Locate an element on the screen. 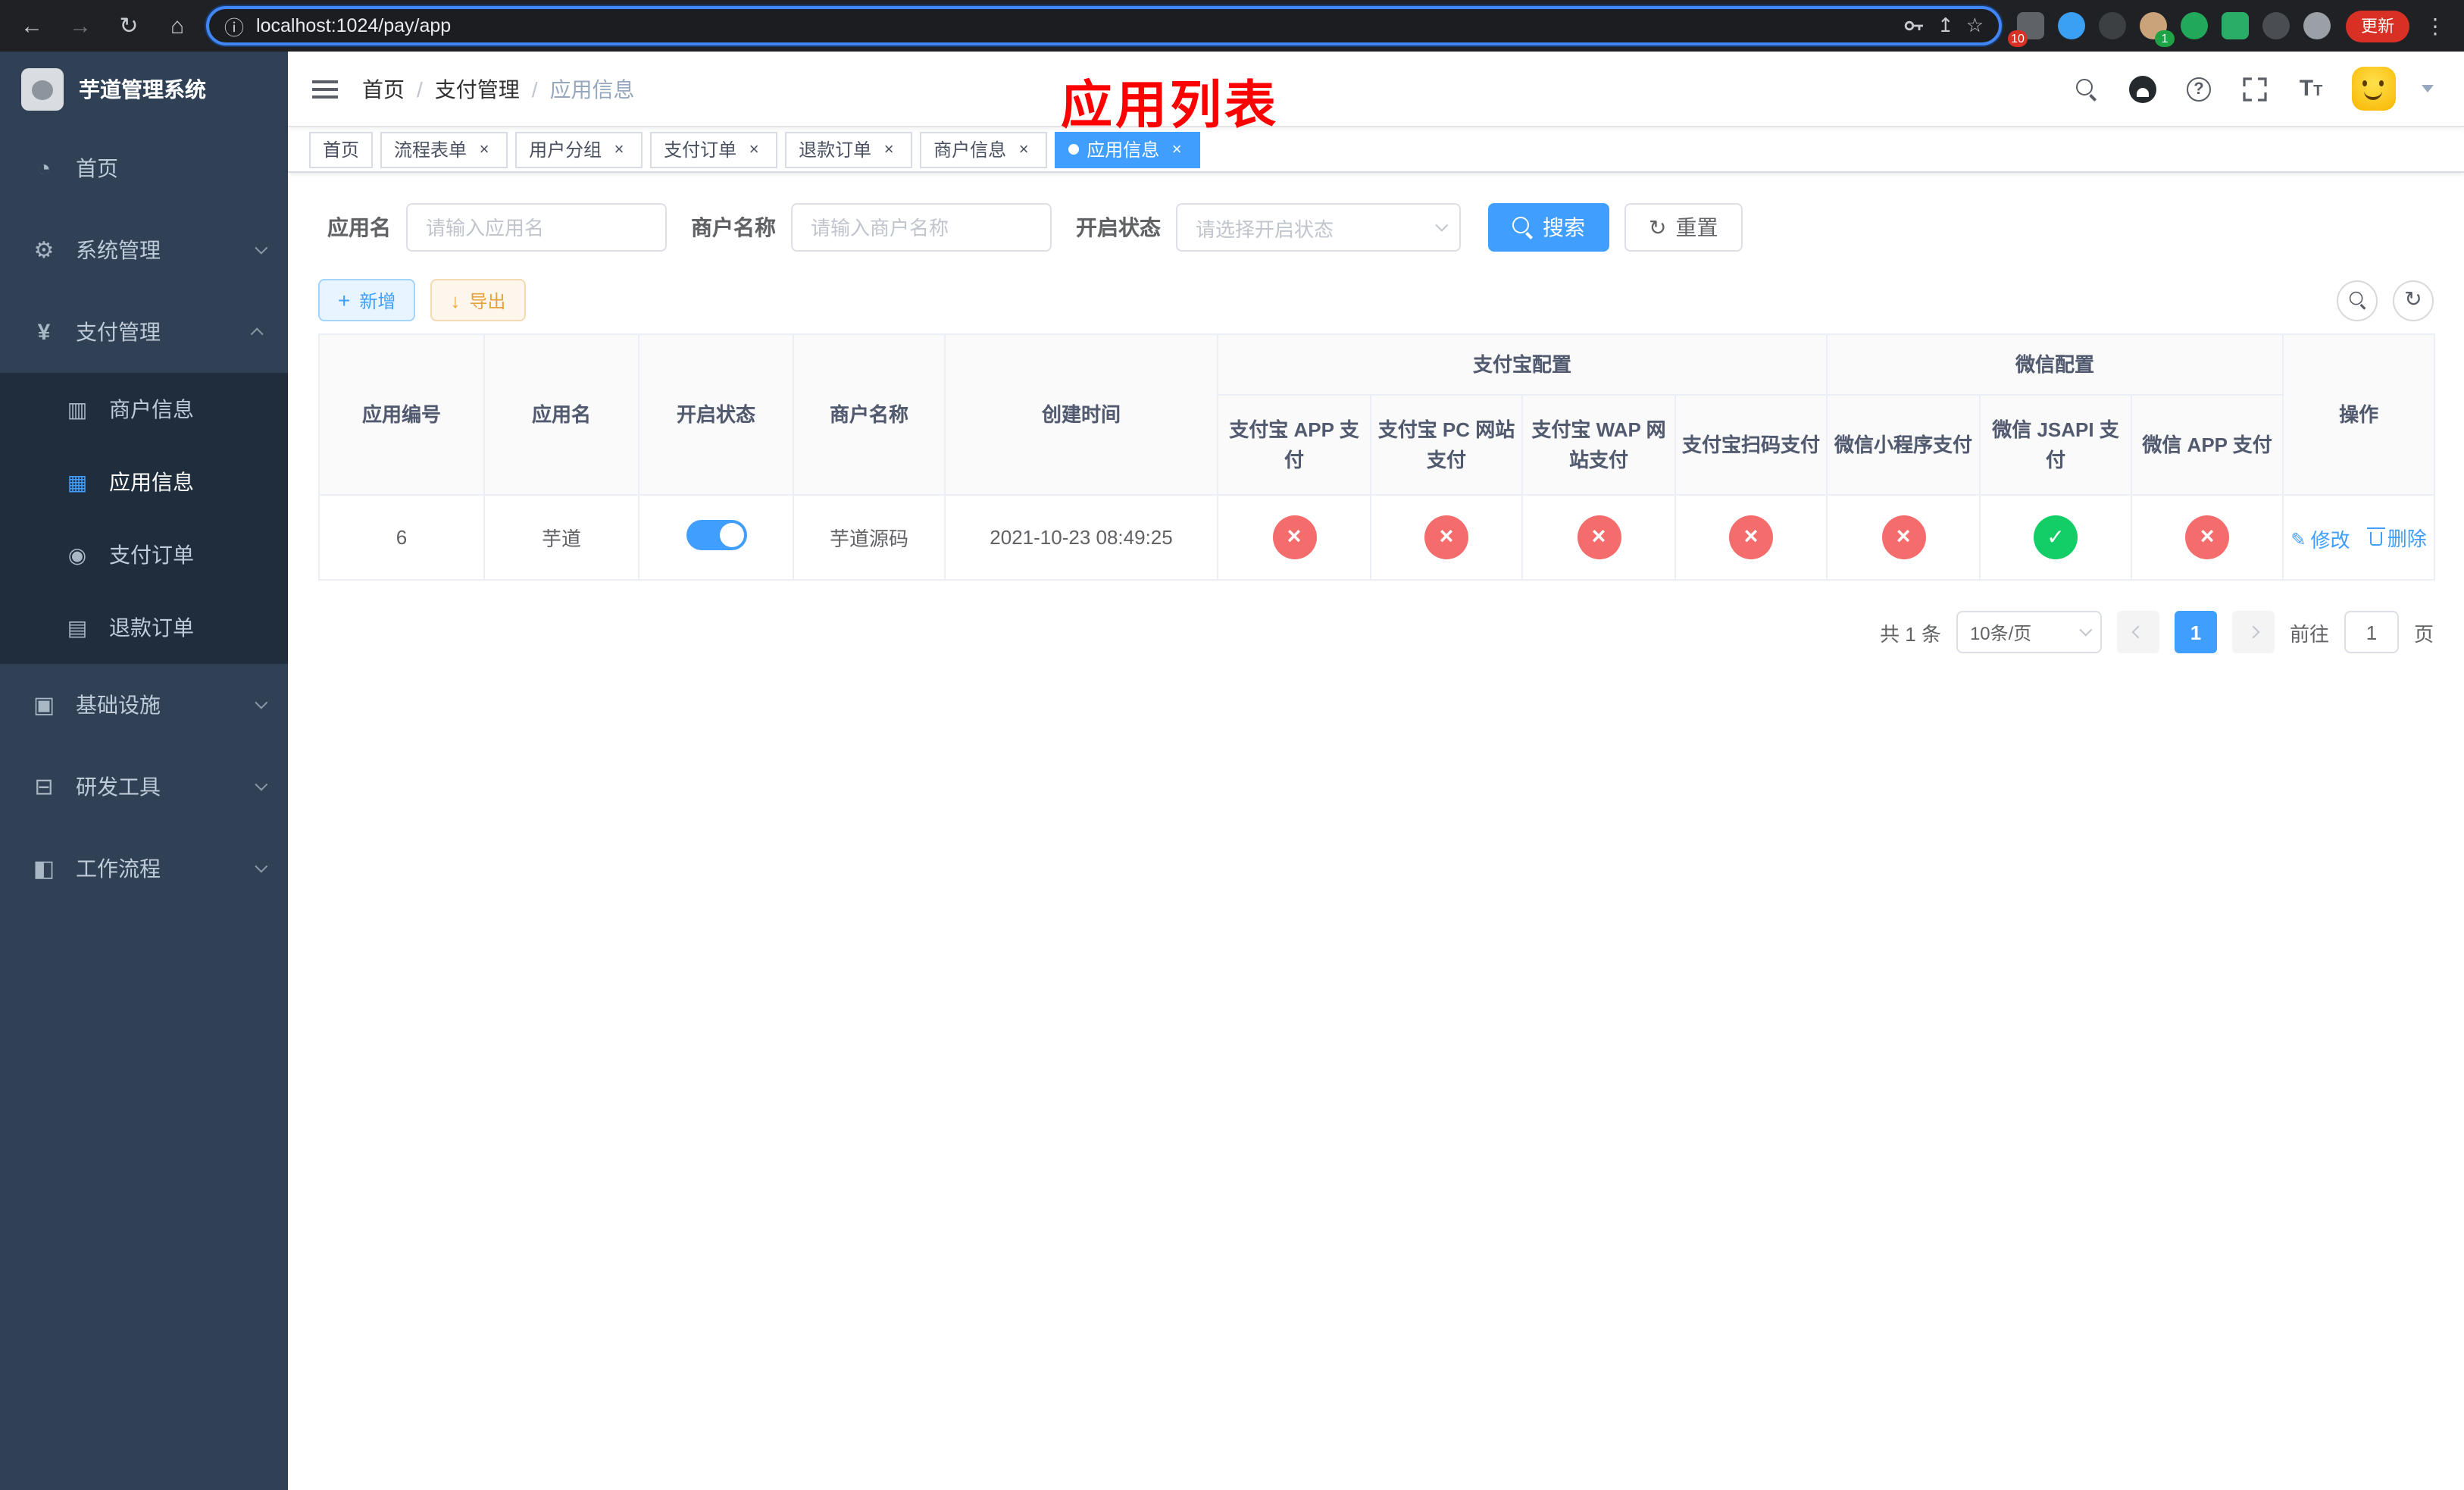 This screenshot has height=1490, width=2464. extension-icon-drop is located at coordinates (2071, 26).